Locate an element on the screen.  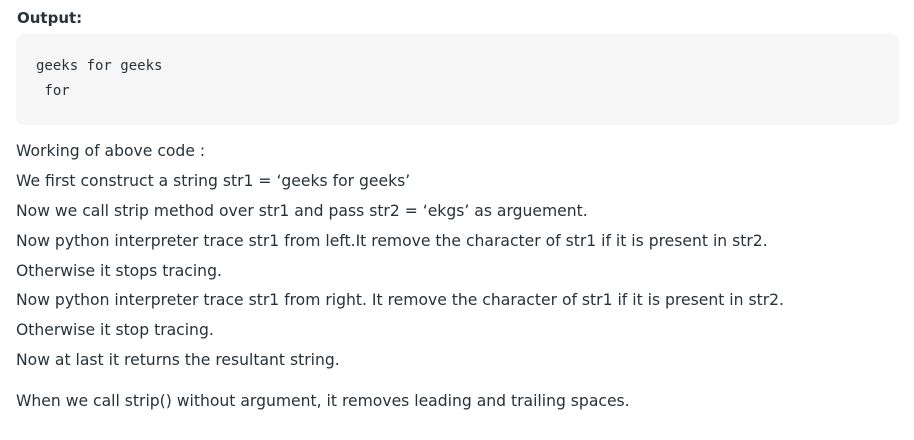
output-heading: Output: is located at coordinates (50, 18).